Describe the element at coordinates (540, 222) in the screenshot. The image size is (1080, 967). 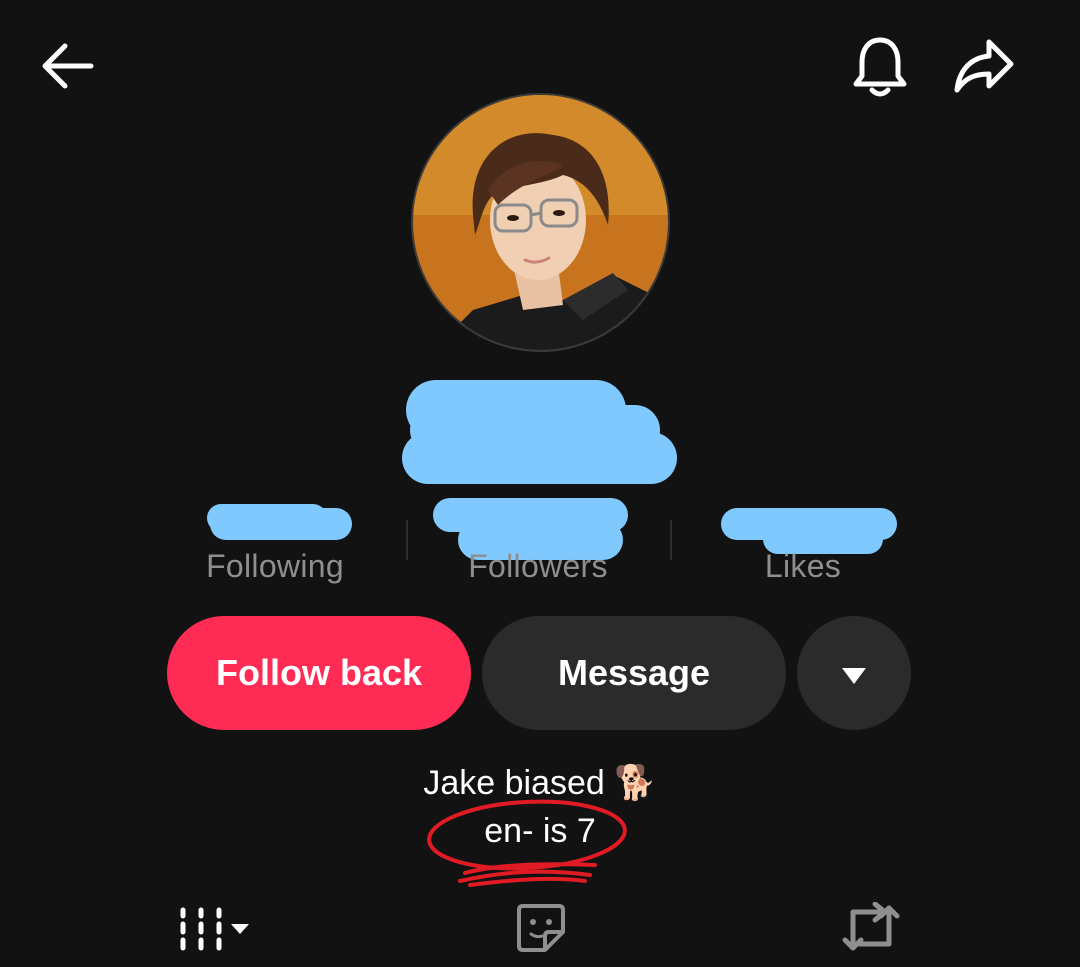
I see `profile-avatar` at that location.